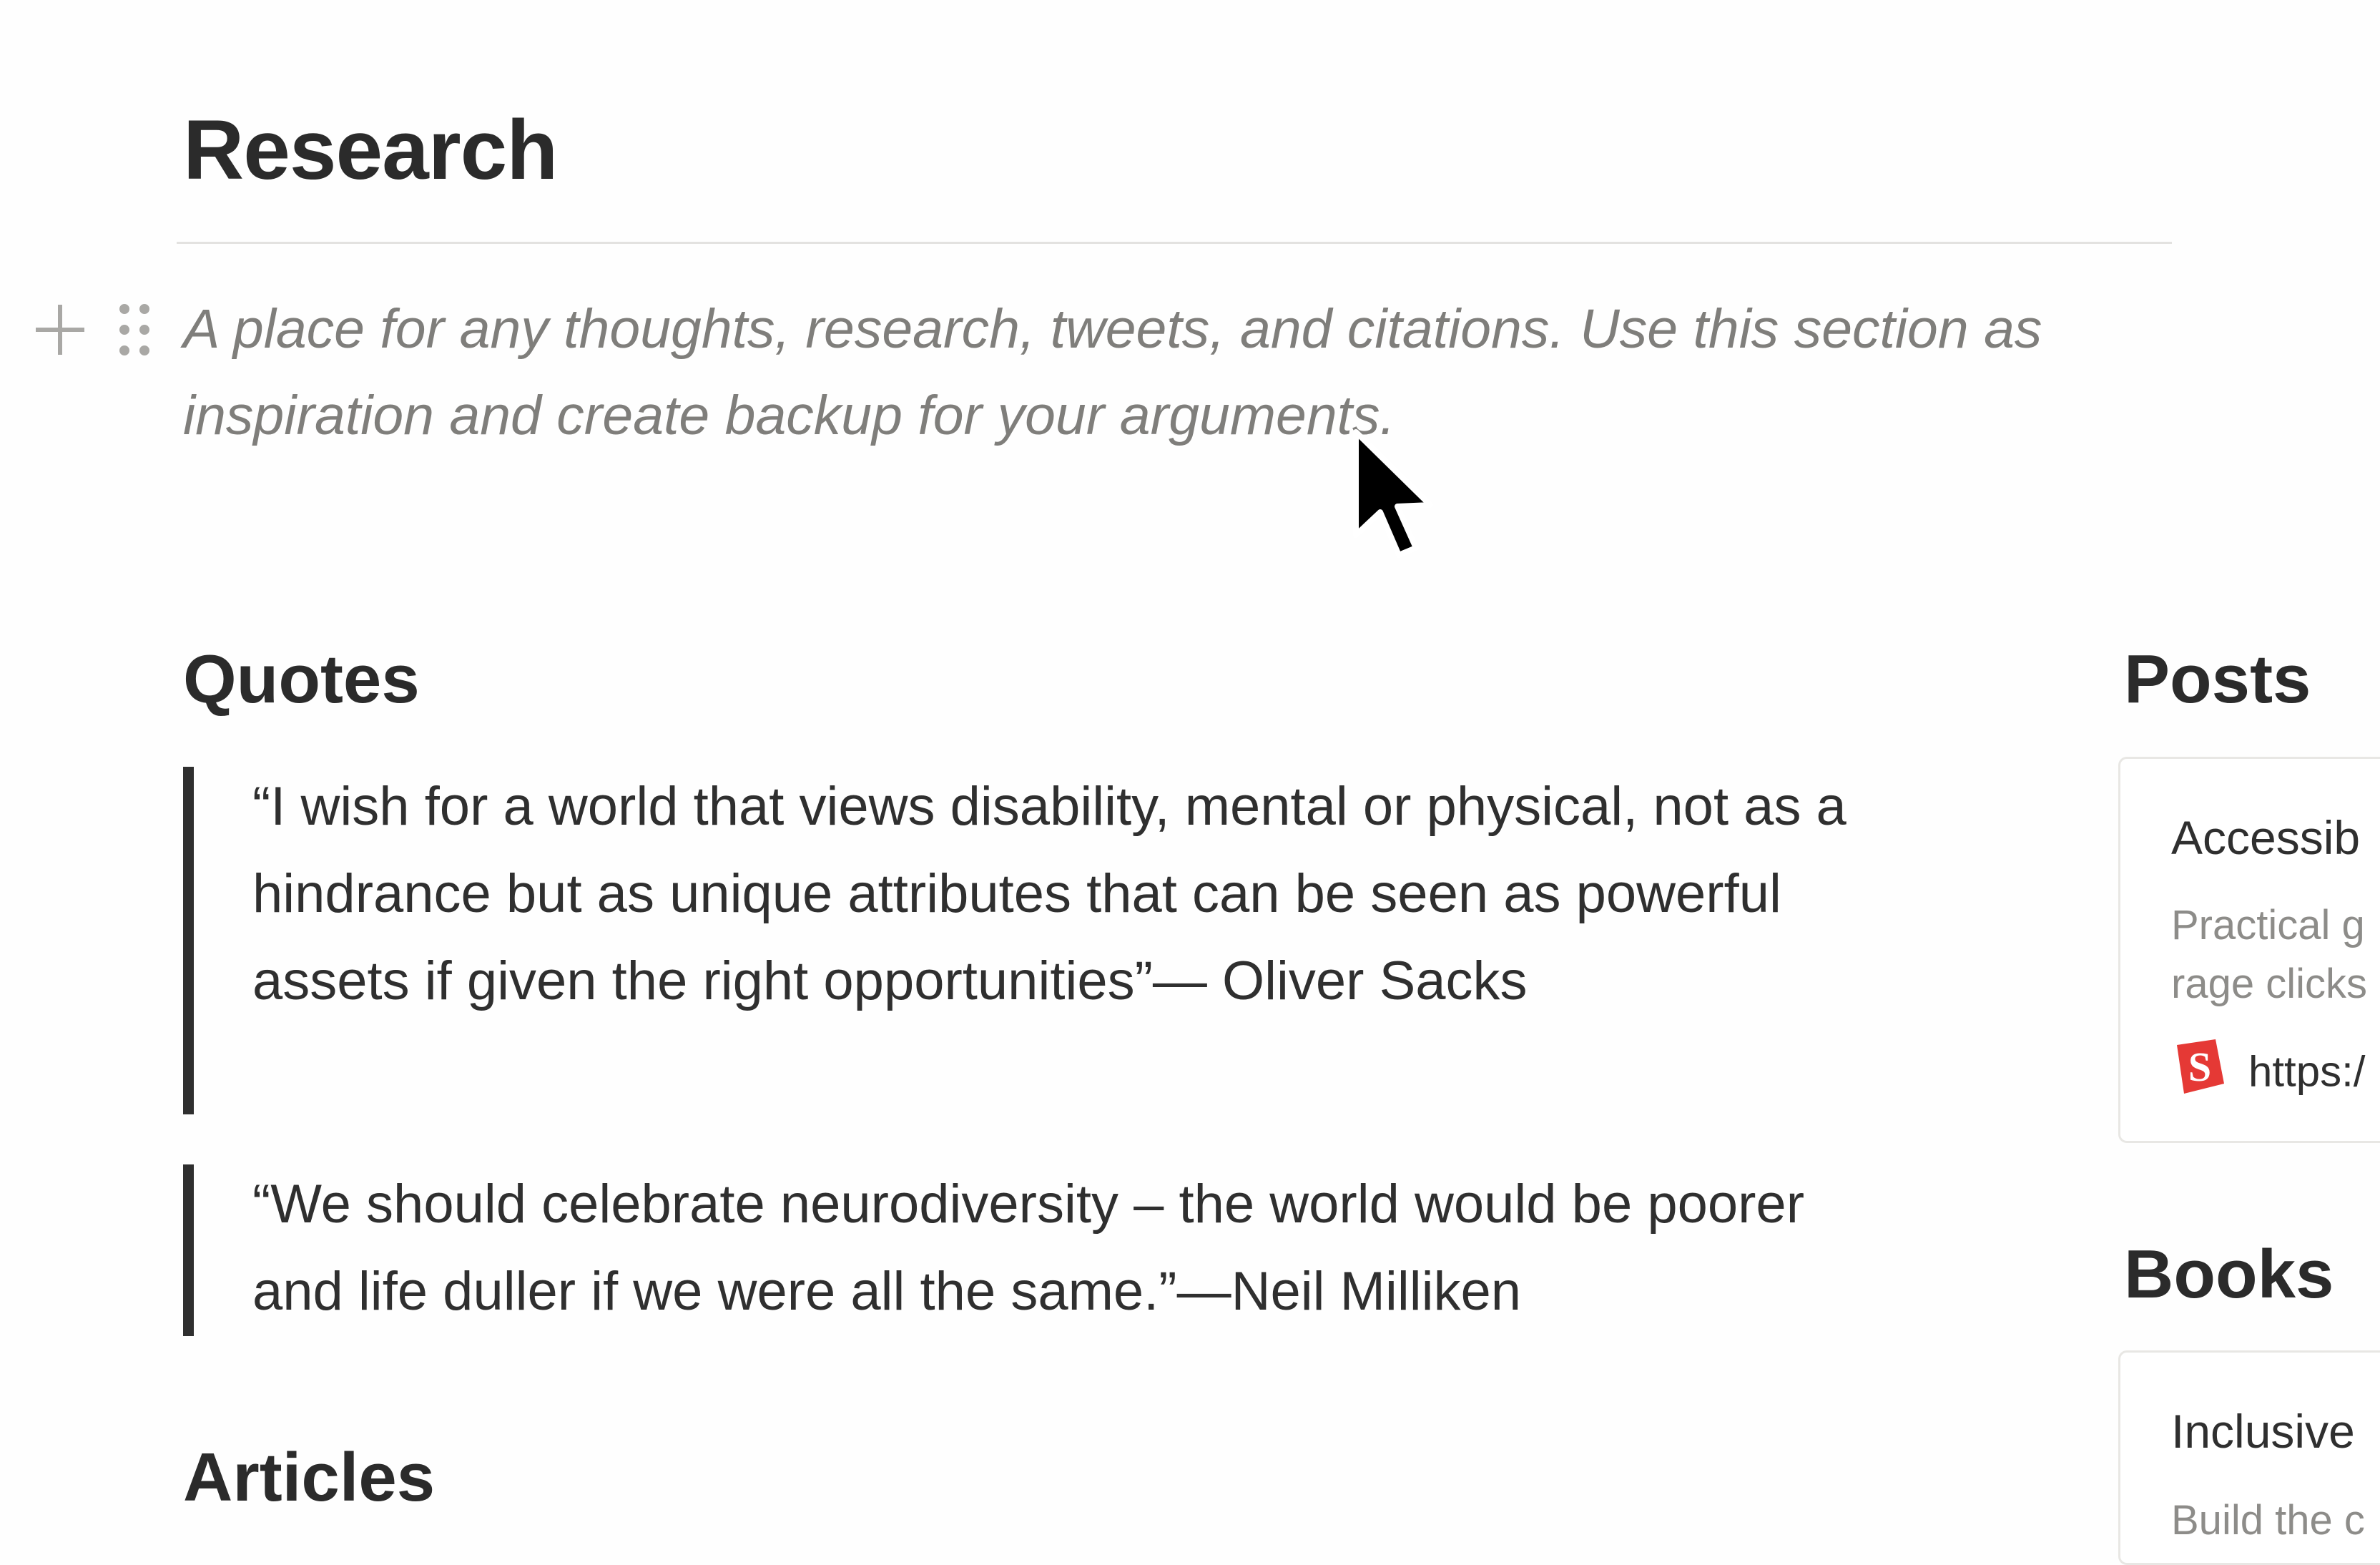 The height and width of the screenshot is (1565, 2380). I want to click on smashing-magazine-icon: S, so click(2199, 1072).